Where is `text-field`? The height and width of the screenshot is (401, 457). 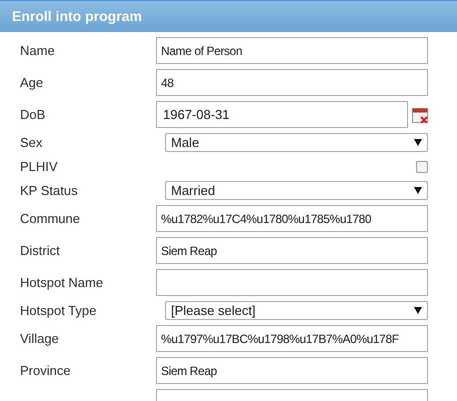 text-field is located at coordinates (292, 282).